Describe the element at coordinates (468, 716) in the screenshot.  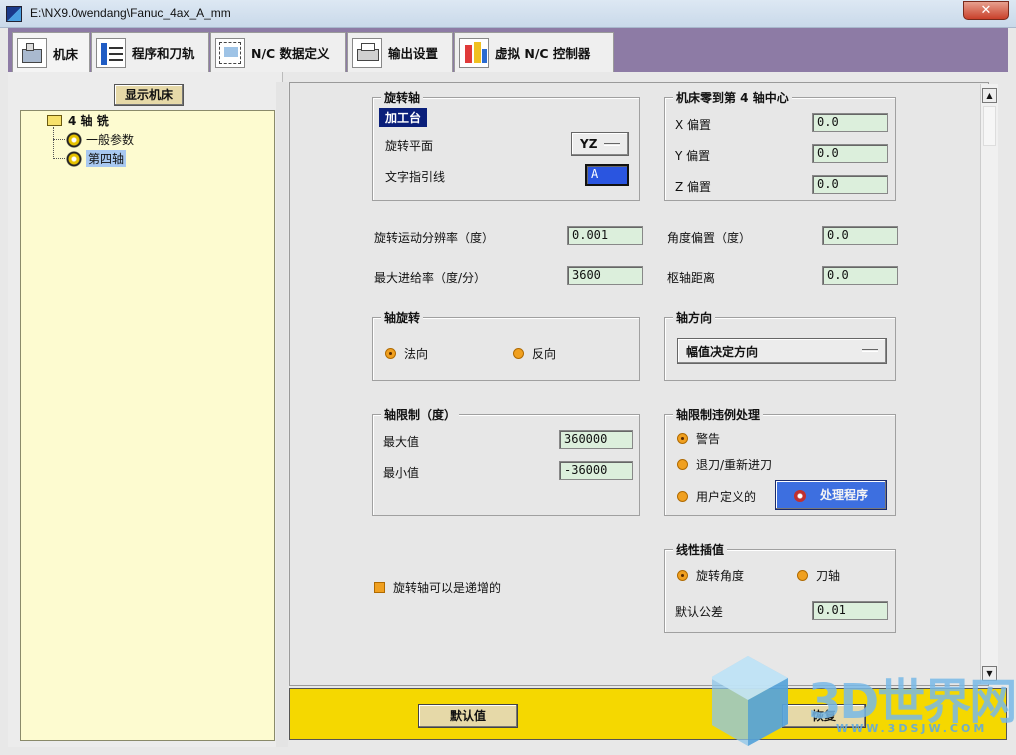
I see `default-button: 默认值` at that location.